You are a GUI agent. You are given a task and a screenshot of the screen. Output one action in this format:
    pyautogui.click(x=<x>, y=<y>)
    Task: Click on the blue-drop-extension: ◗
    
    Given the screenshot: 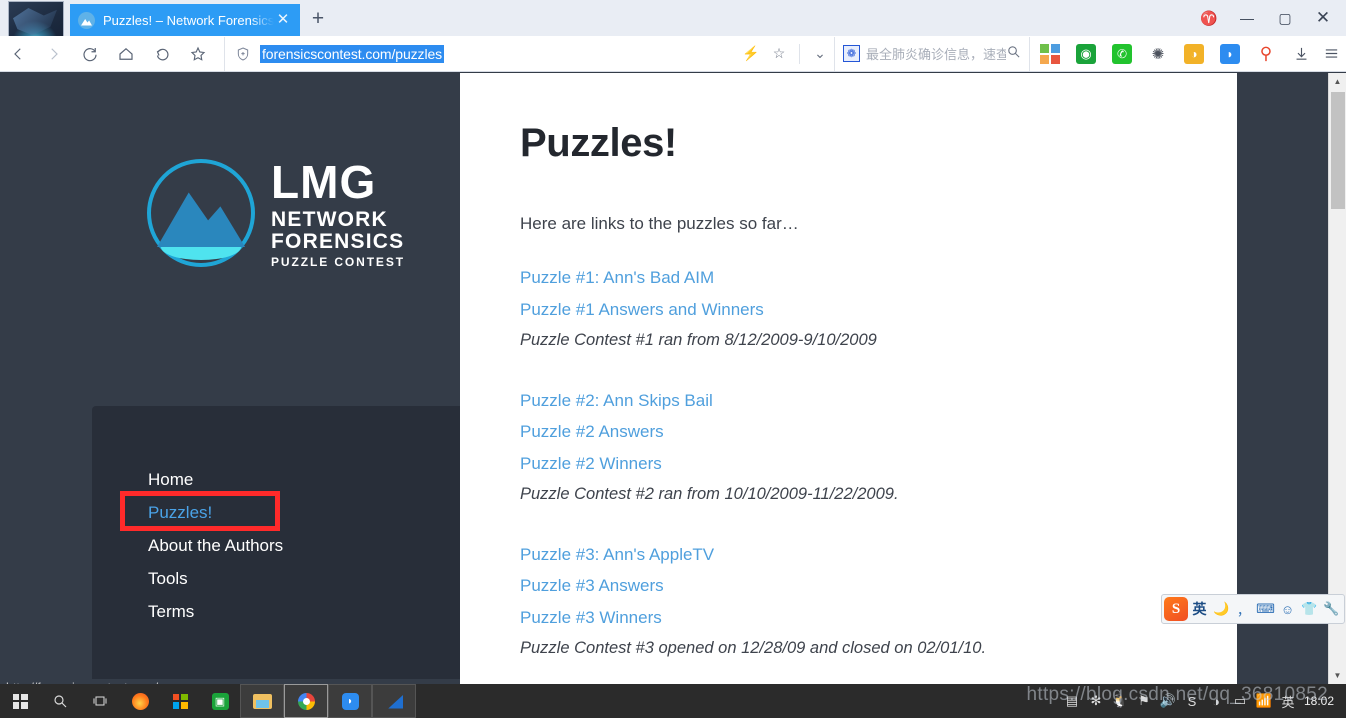 What is the action you would take?
    pyautogui.click(x=1230, y=53)
    